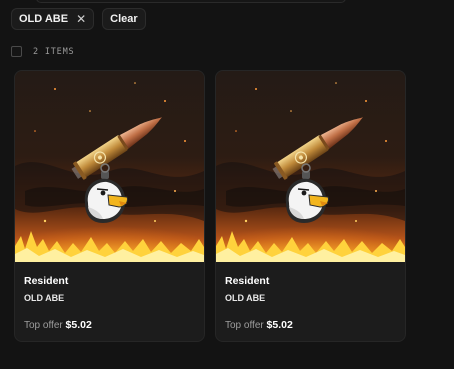 This screenshot has width=454, height=369. What do you see at coordinates (124, 19) in the screenshot?
I see `clear-filters-button: Clear` at bounding box center [124, 19].